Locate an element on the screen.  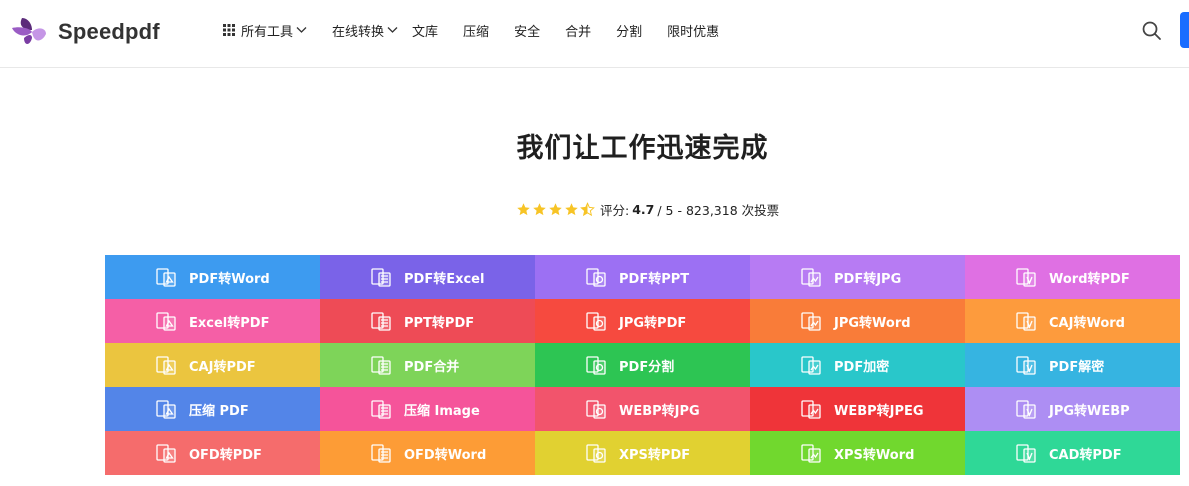
tool-label: JPG转PDF is located at coordinates (653, 323).